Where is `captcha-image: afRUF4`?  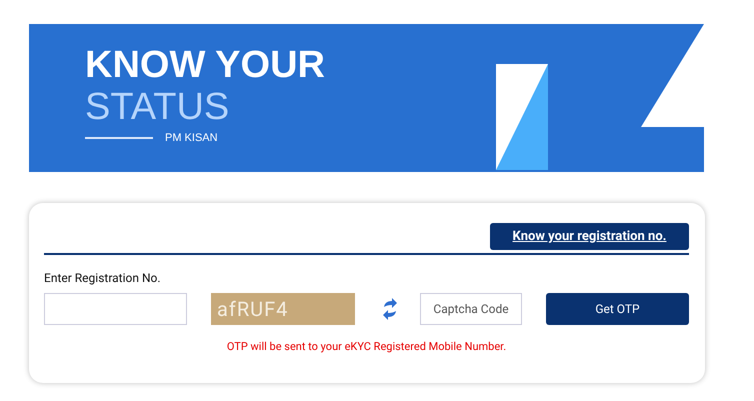
captcha-image: afRUF4 is located at coordinates (283, 309).